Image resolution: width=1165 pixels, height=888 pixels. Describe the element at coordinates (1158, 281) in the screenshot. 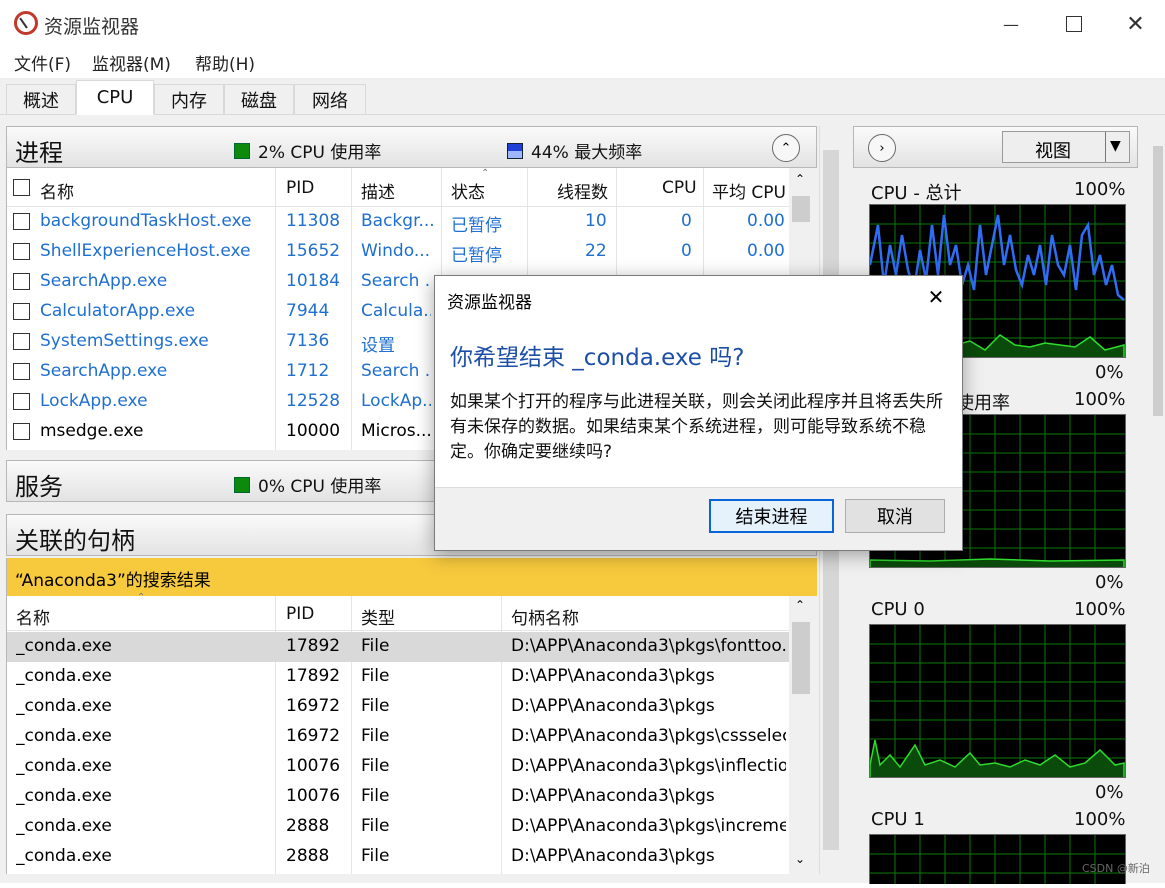

I see `right-scroll-thumb` at that location.